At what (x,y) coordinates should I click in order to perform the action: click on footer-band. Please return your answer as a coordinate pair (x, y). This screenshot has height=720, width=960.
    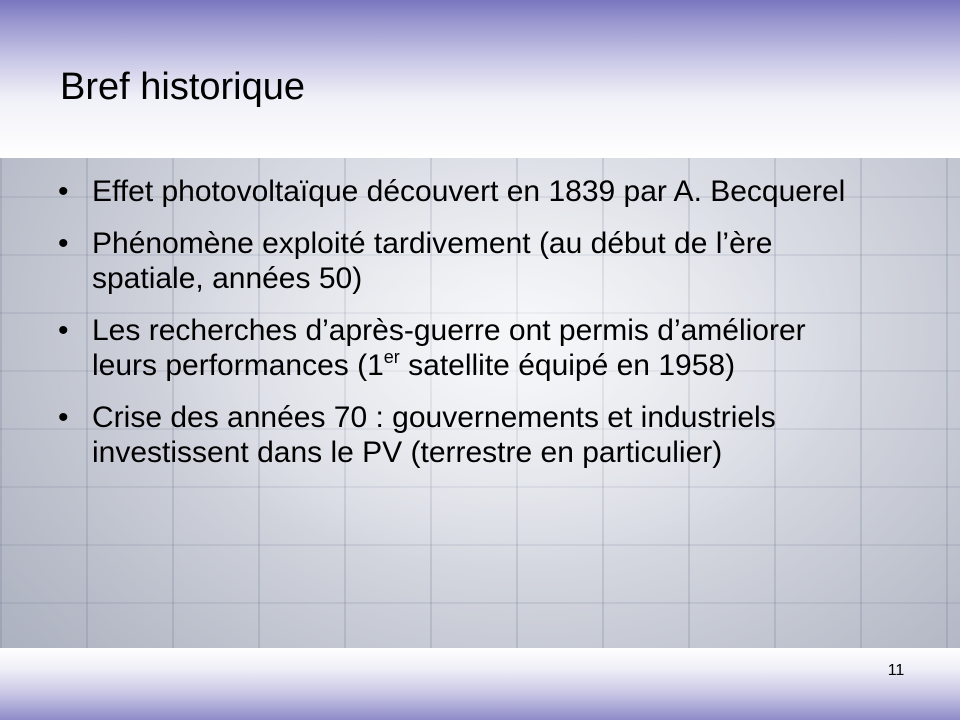
    Looking at the image, I should click on (480, 684).